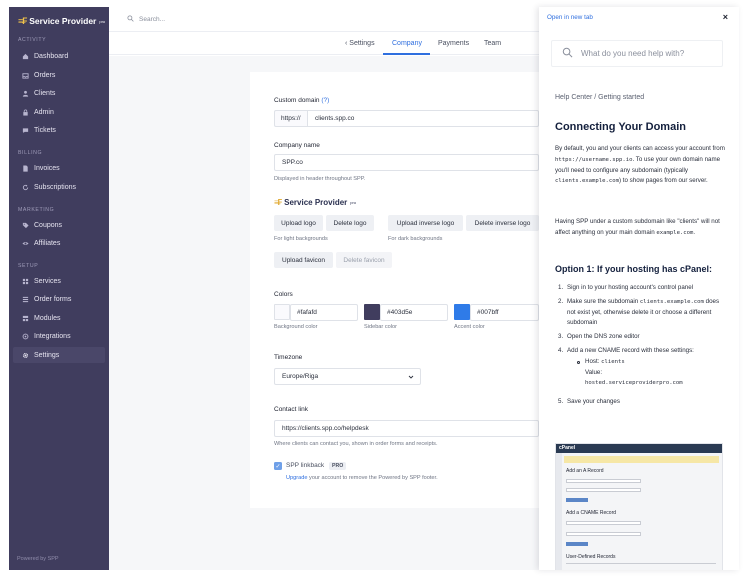  Describe the element at coordinates (425, 223) in the screenshot. I see `upload-inverse-logo-button: Upload inverse logo` at that location.